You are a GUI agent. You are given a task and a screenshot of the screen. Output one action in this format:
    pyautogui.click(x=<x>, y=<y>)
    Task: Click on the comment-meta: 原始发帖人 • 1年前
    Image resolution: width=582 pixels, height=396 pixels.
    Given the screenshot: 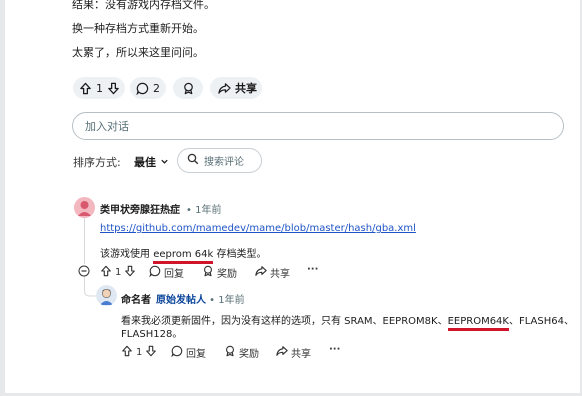 What is the action you would take?
    pyautogui.click(x=200, y=298)
    